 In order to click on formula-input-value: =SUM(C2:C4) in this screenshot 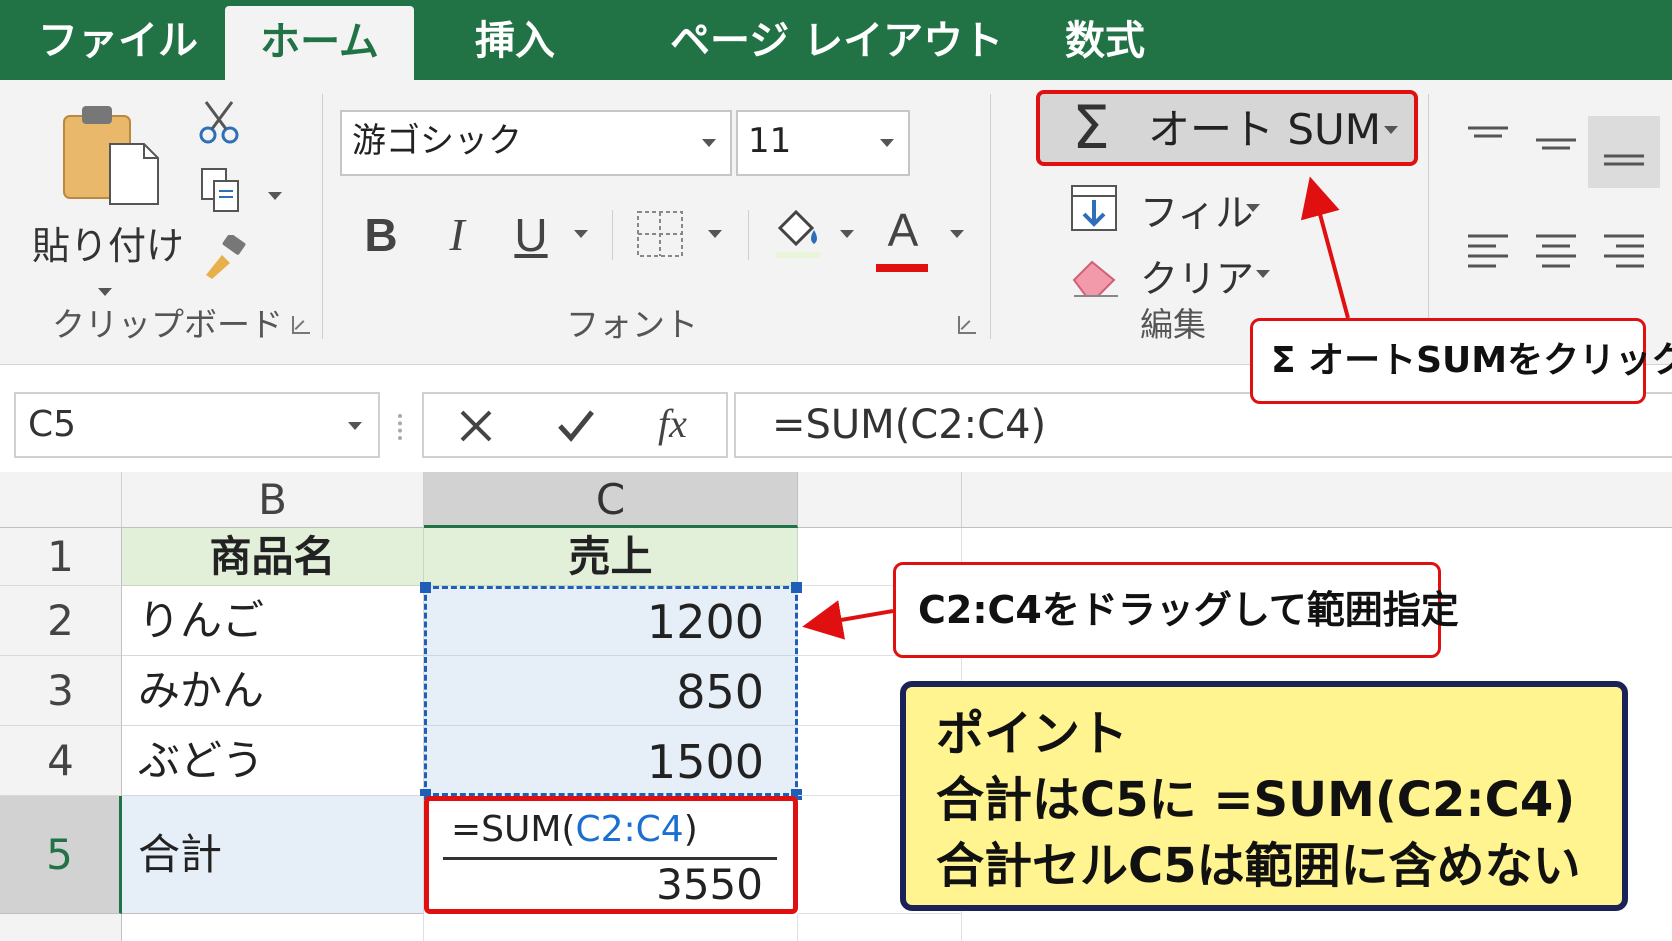, I will do `click(909, 425)`.